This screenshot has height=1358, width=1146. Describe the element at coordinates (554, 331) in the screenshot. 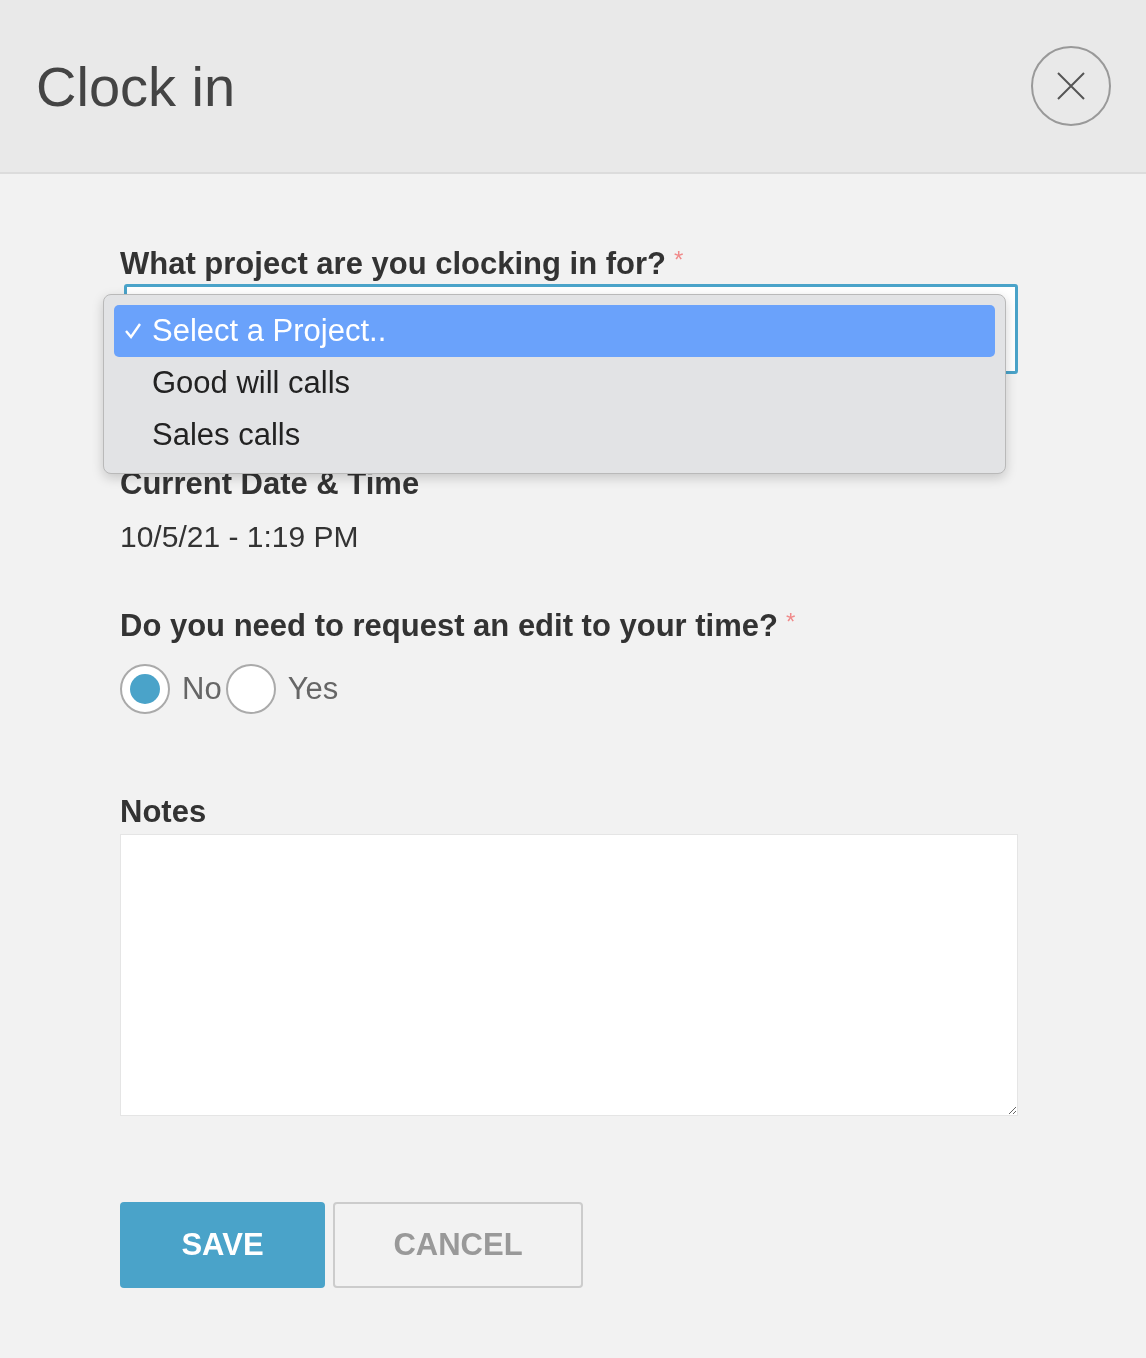

I see `dropdown-option: Select a Project..` at that location.